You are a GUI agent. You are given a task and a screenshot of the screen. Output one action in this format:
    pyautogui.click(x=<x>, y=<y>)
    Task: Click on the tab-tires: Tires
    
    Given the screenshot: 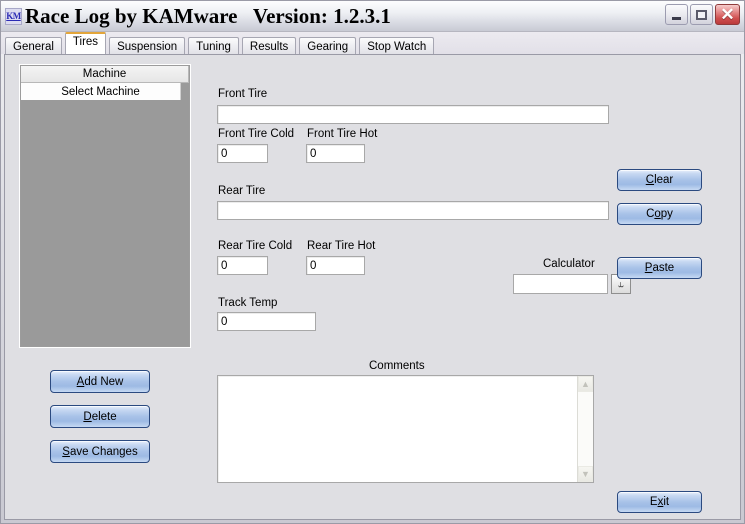 What is the action you would take?
    pyautogui.click(x=85, y=43)
    